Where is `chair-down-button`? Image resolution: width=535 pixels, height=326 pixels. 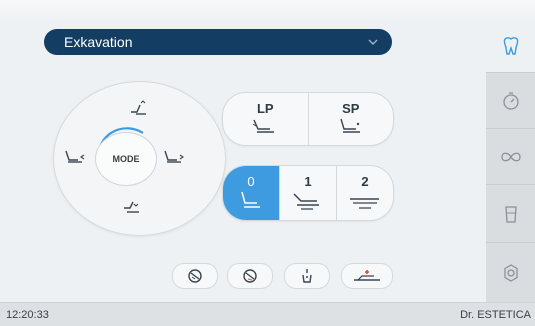
chair-down-button is located at coordinates (132, 207).